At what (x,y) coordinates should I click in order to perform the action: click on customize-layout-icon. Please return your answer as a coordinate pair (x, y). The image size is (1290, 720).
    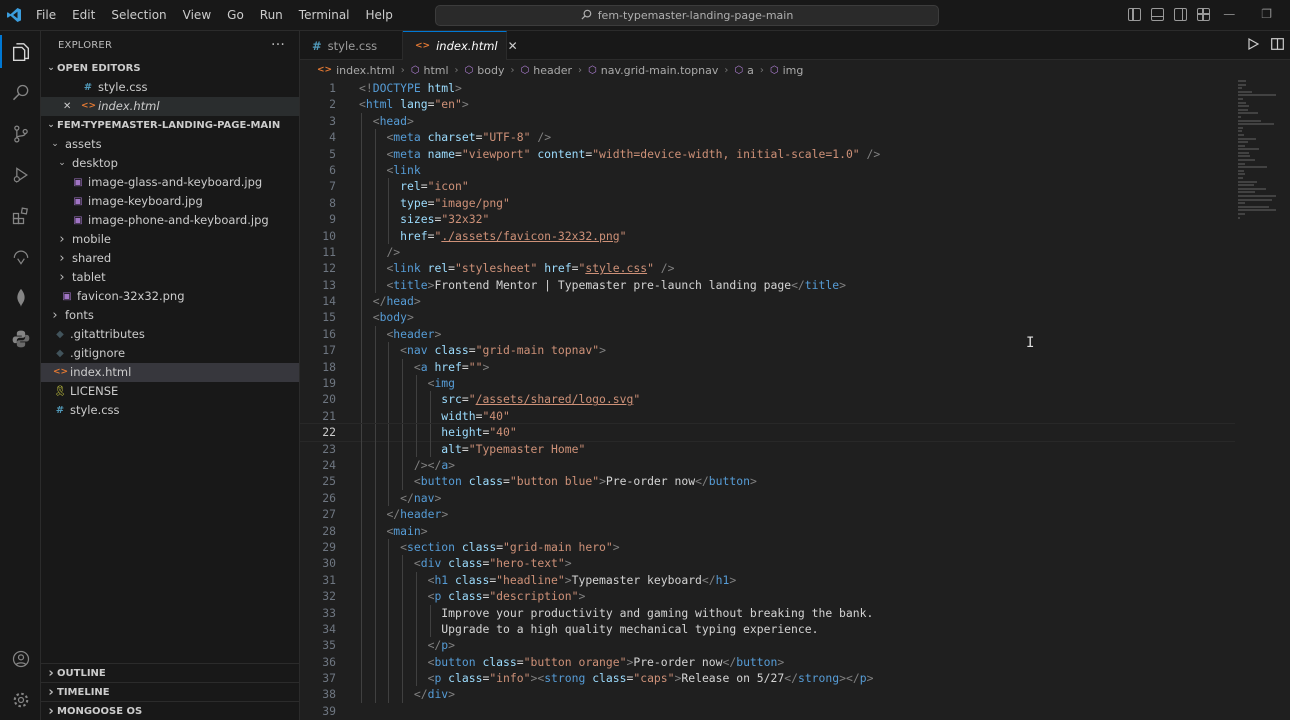
    Looking at the image, I should click on (1203, 14).